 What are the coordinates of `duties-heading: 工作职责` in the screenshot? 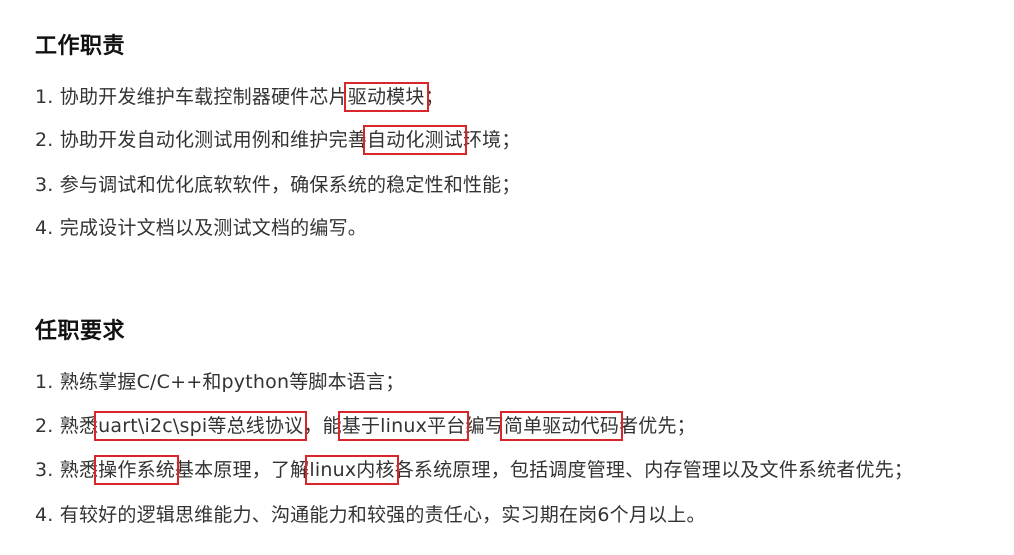 It's located at (80, 46).